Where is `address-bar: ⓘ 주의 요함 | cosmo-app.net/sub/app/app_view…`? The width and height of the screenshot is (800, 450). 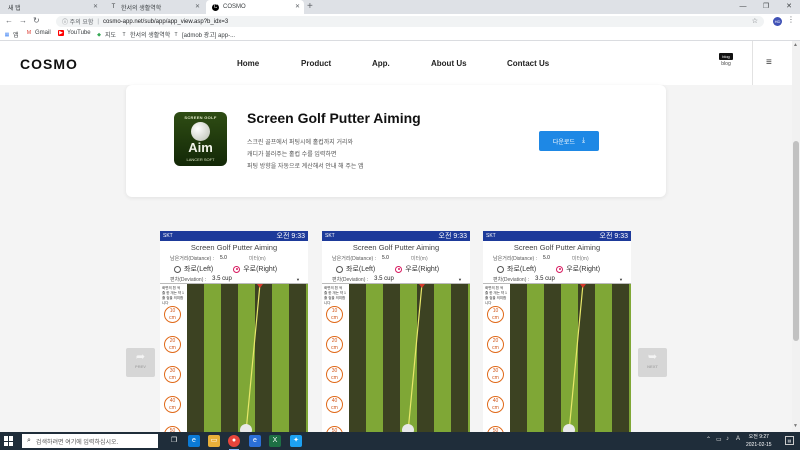
address-bar: ⓘ 주의 요함 | cosmo-app.net/sub/app/app_view… is located at coordinates (410, 21).